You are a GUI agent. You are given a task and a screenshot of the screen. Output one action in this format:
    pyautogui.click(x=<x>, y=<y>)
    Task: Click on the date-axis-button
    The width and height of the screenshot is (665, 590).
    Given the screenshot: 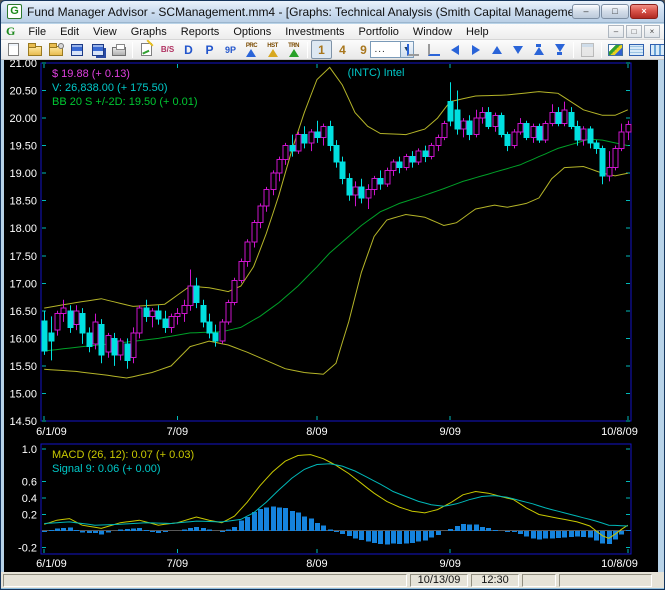 What is the action you would take?
    pyautogui.click(x=433, y=49)
    